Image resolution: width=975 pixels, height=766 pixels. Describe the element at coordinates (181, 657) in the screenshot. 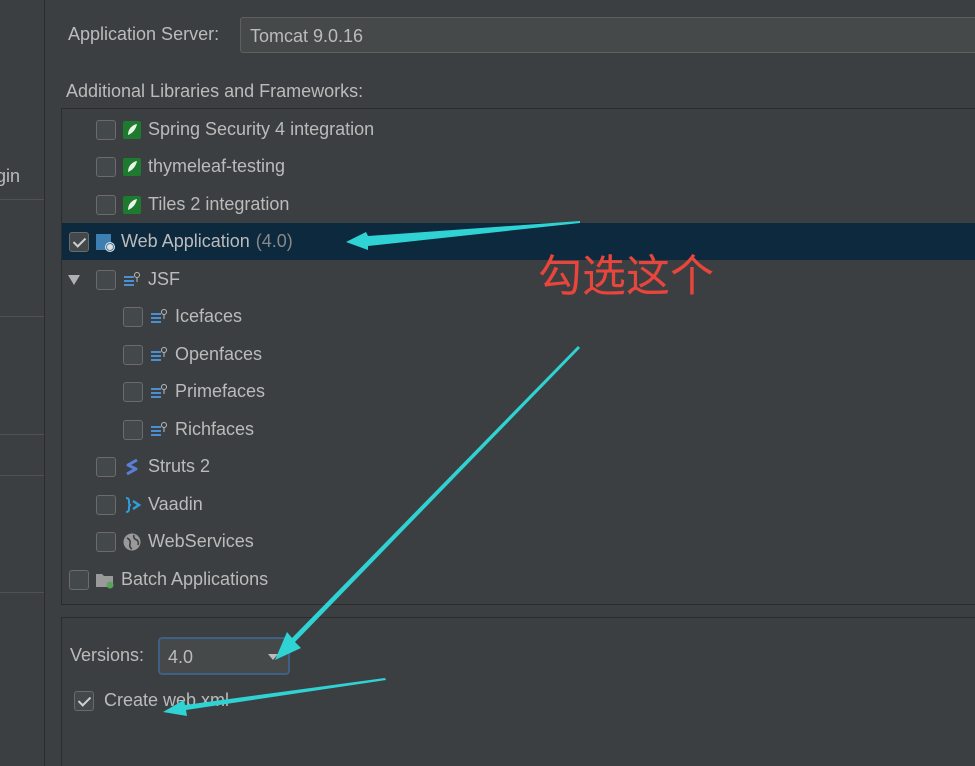

I see `versions-value: 4.0` at that location.